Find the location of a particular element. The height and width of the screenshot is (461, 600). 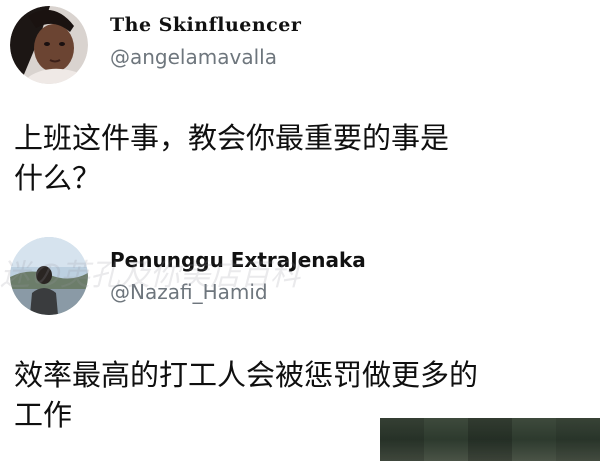

tweet-text-line: 效率最高的打工人会被惩罚做更多的 is located at coordinates (246, 375).